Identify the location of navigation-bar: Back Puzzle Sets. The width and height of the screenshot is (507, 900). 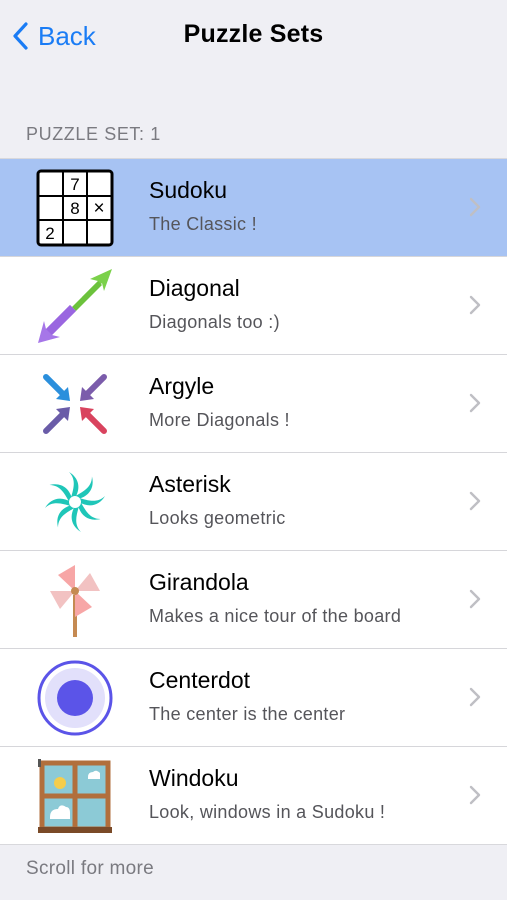
(253, 40).